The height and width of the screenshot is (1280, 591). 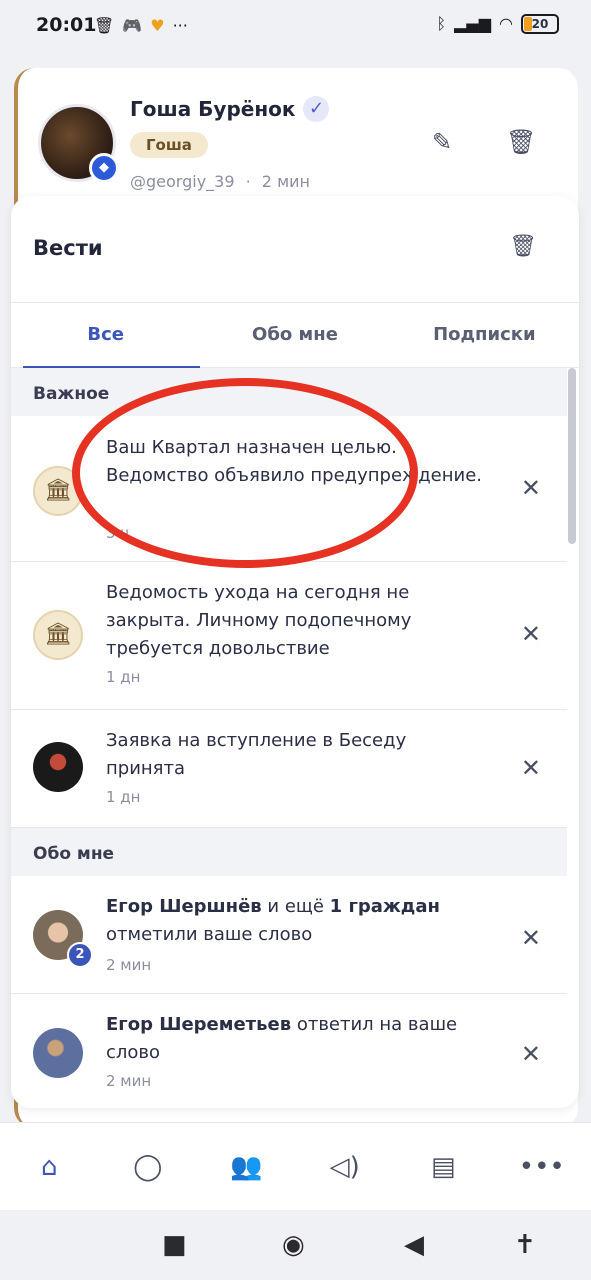 I want to click on signal-icon: ▂▄▆, so click(x=473, y=23).